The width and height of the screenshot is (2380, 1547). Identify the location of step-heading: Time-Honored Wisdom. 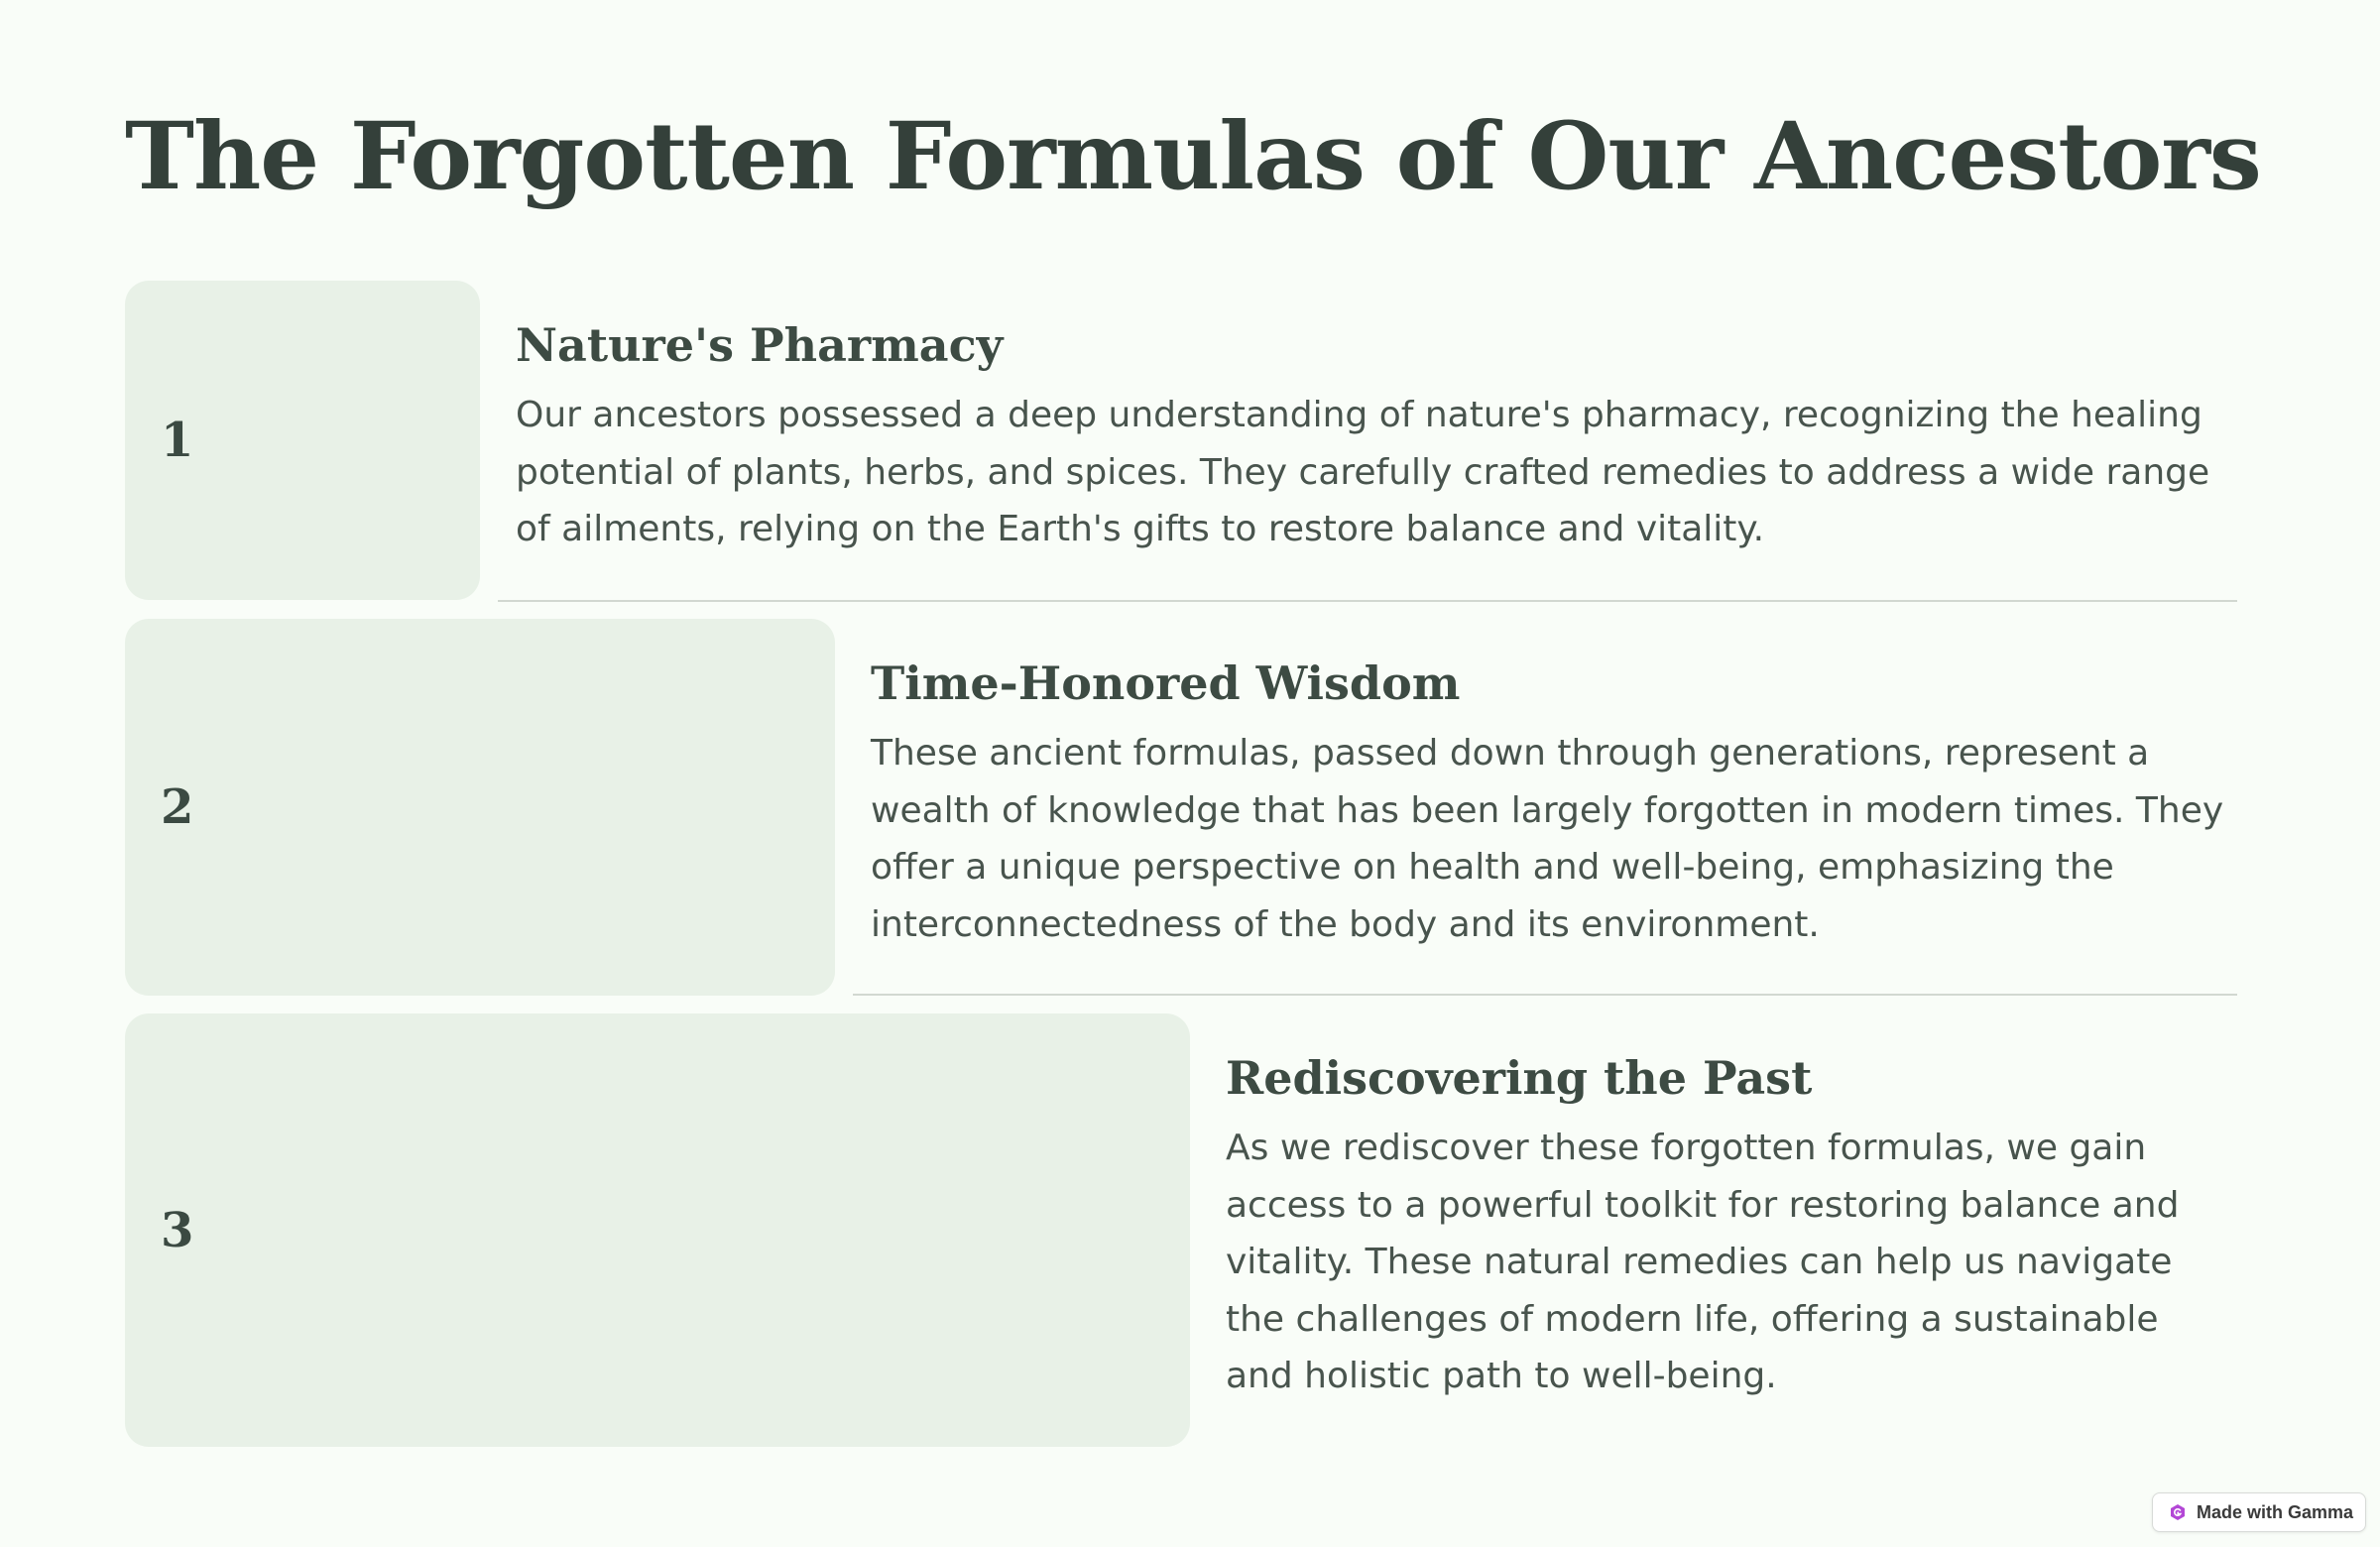
(1166, 683).